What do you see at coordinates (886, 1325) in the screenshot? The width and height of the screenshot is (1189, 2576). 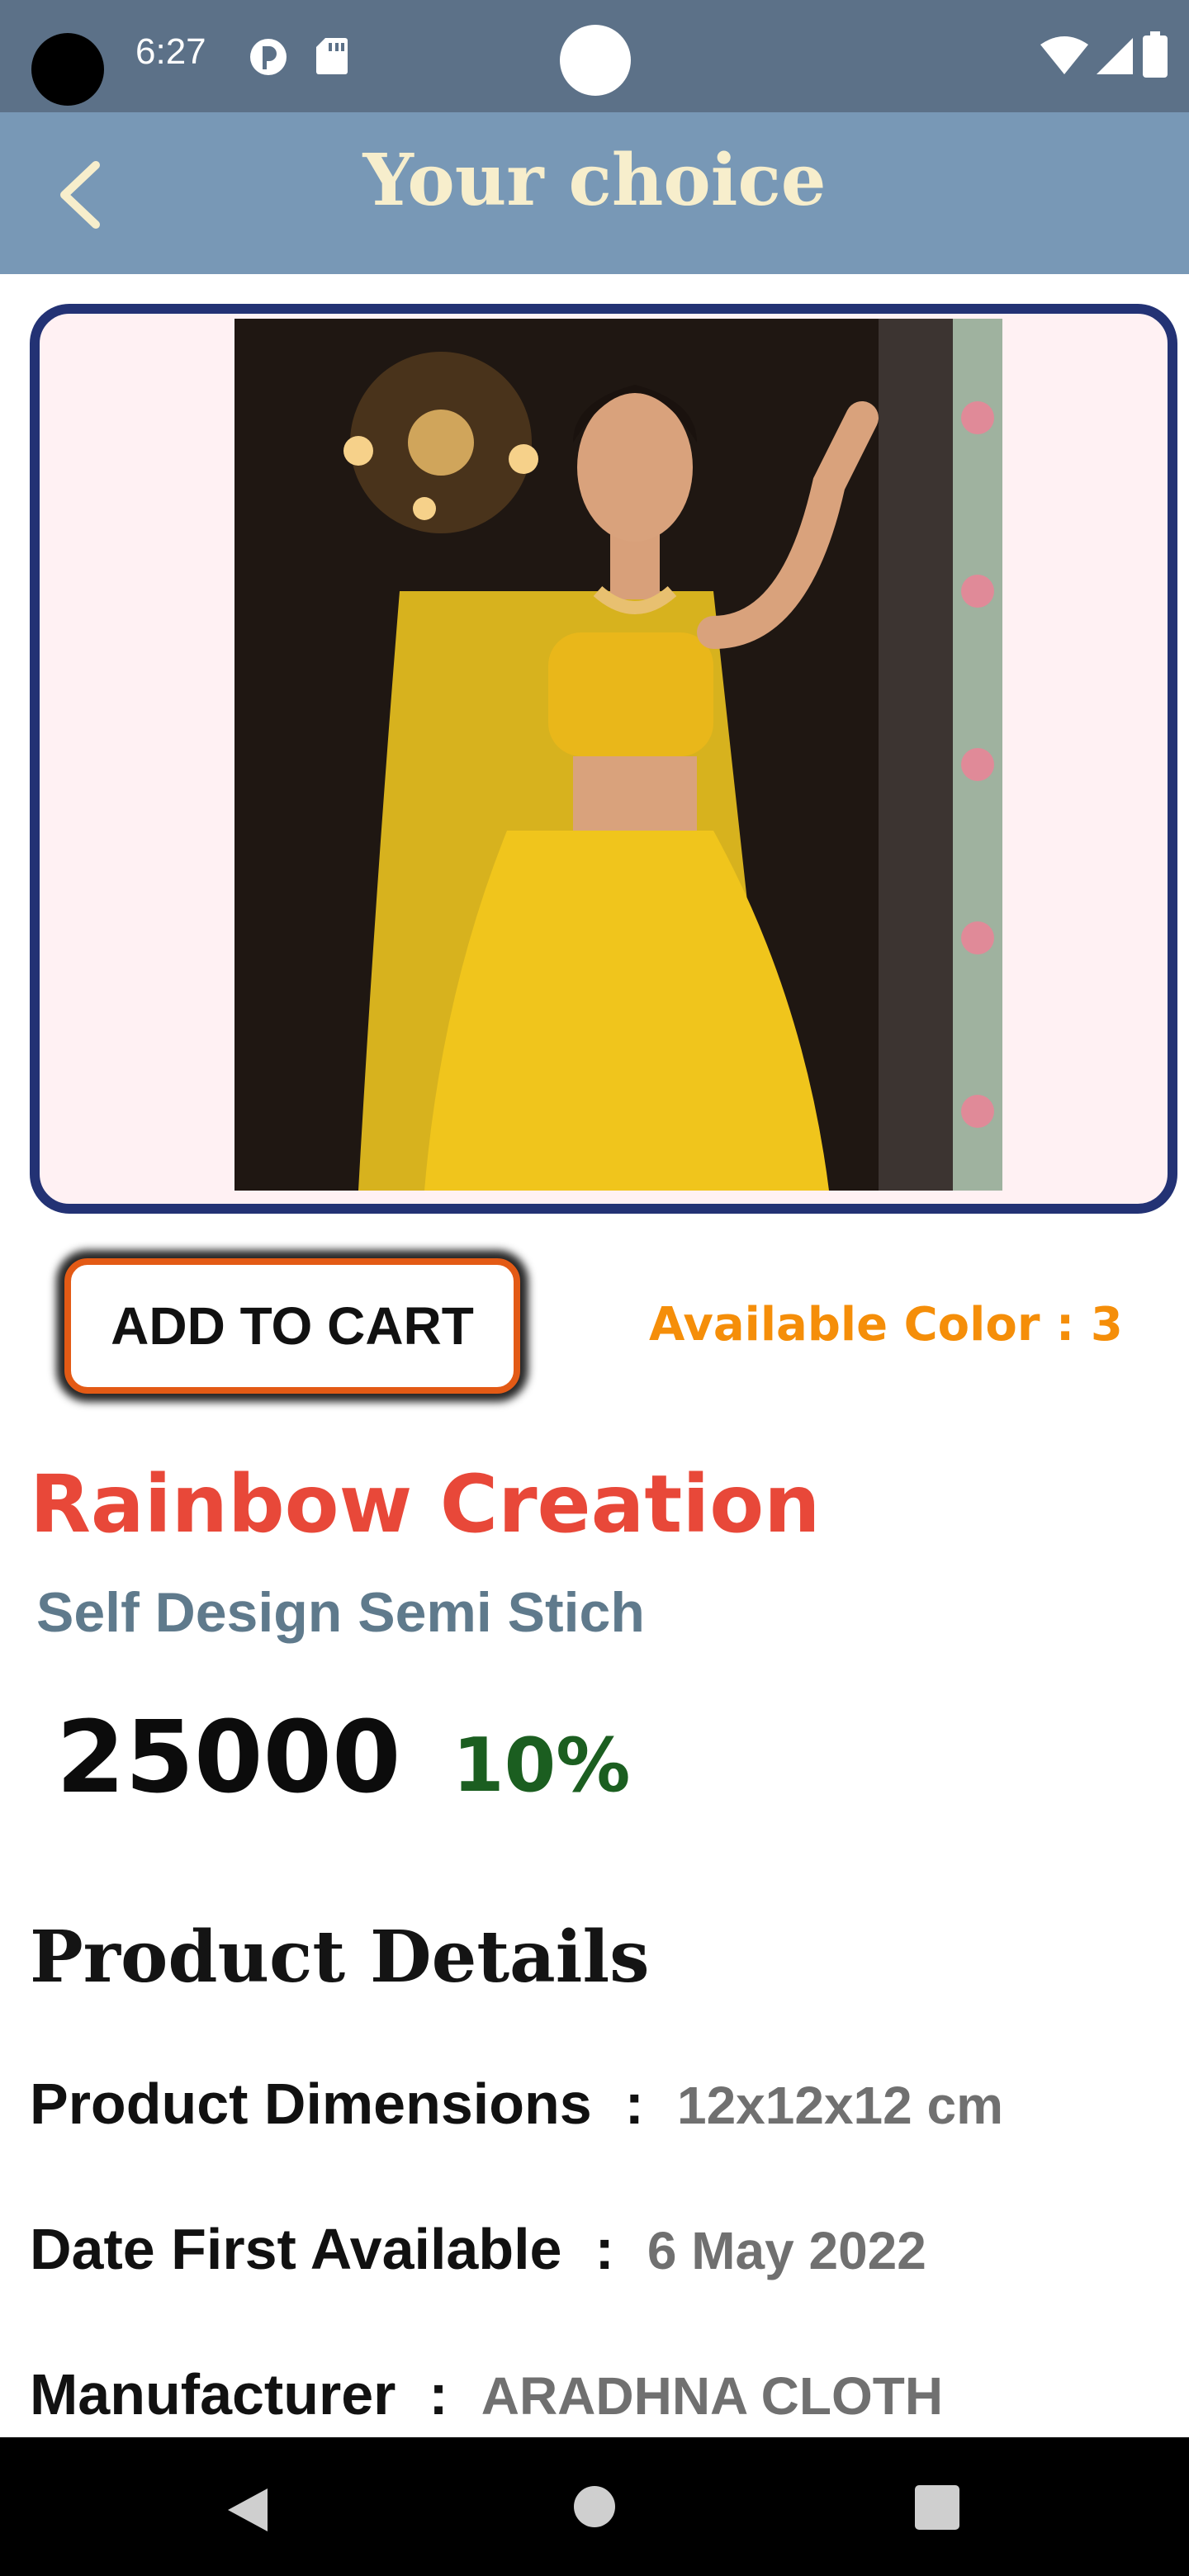 I see `available-color-label: Available Color : 3` at bounding box center [886, 1325].